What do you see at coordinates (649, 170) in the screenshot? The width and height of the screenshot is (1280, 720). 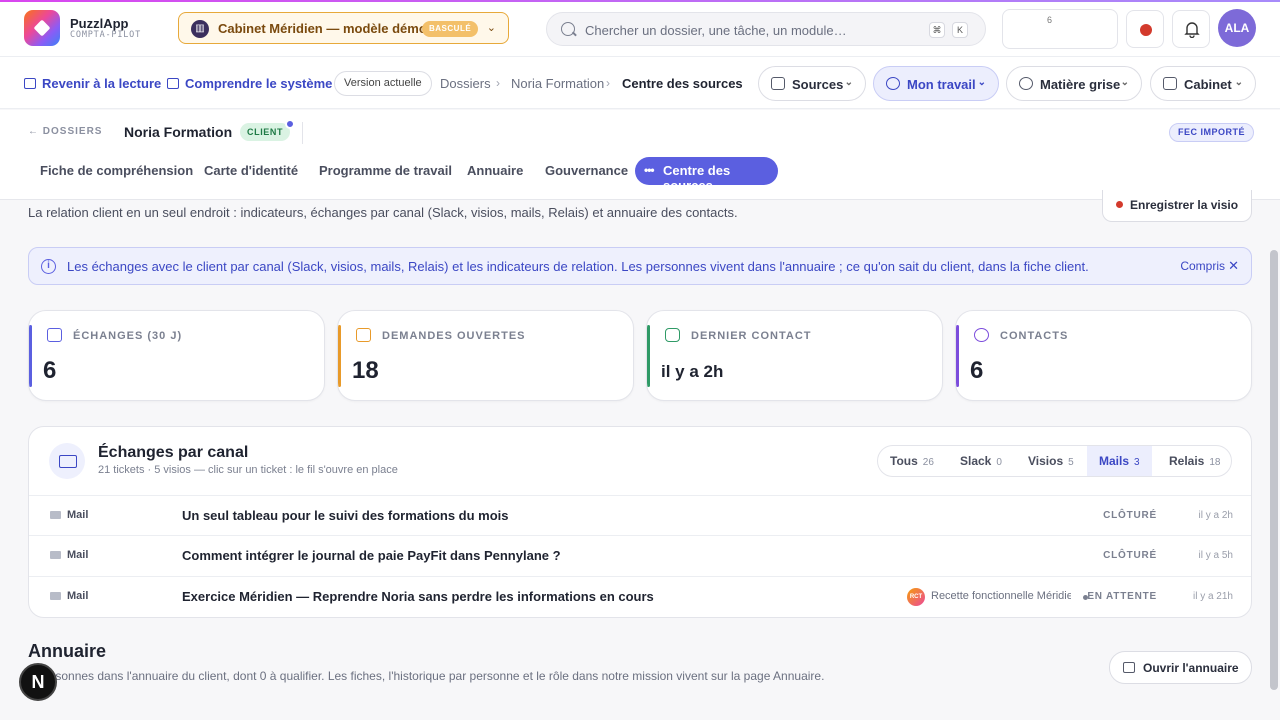 I see `more-dots-icon: •••` at bounding box center [649, 170].